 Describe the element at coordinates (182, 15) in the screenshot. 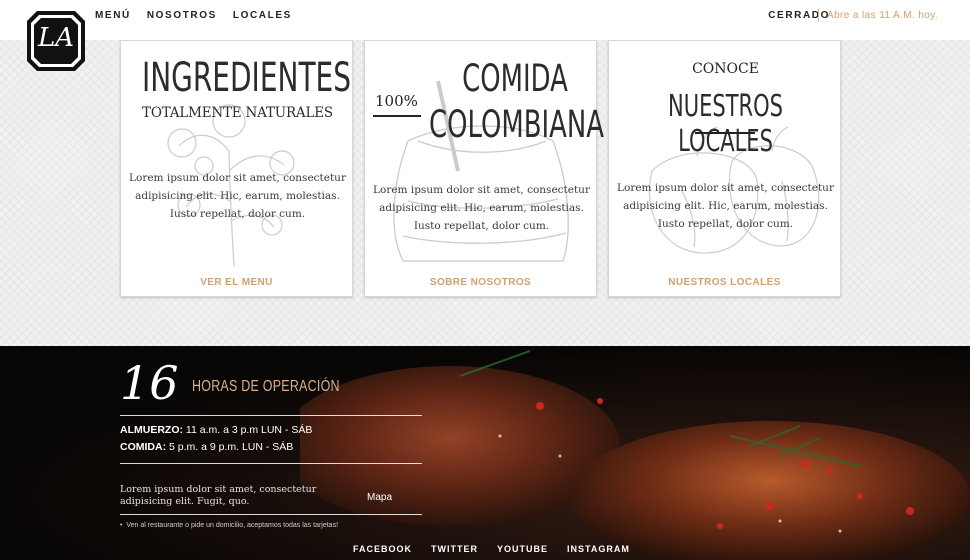

I see `nav-nosotros: NOSOTROS` at that location.